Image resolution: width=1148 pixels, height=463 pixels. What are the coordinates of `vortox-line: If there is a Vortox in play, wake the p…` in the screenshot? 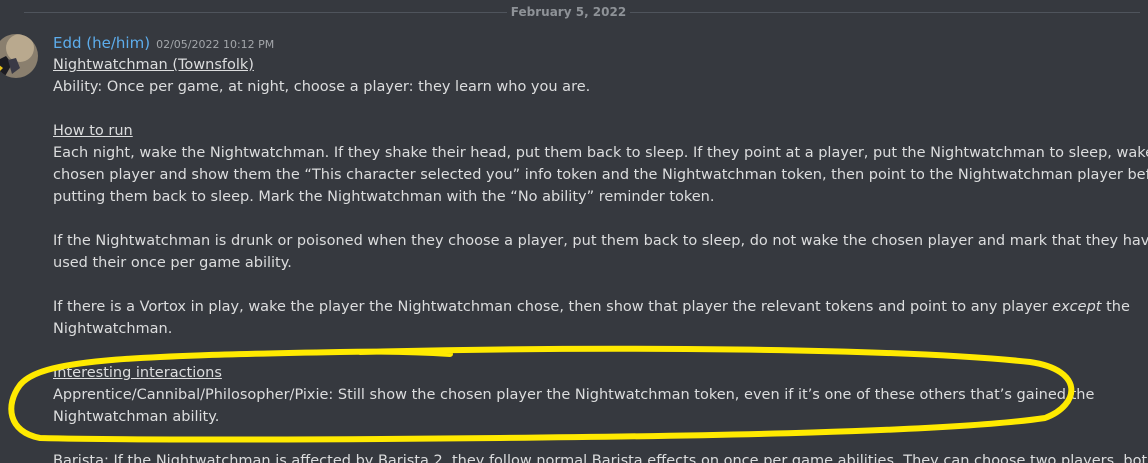 It's located at (591, 307).